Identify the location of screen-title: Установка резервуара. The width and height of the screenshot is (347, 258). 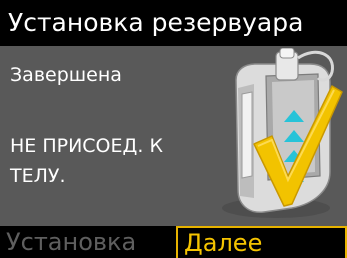
(156, 22).